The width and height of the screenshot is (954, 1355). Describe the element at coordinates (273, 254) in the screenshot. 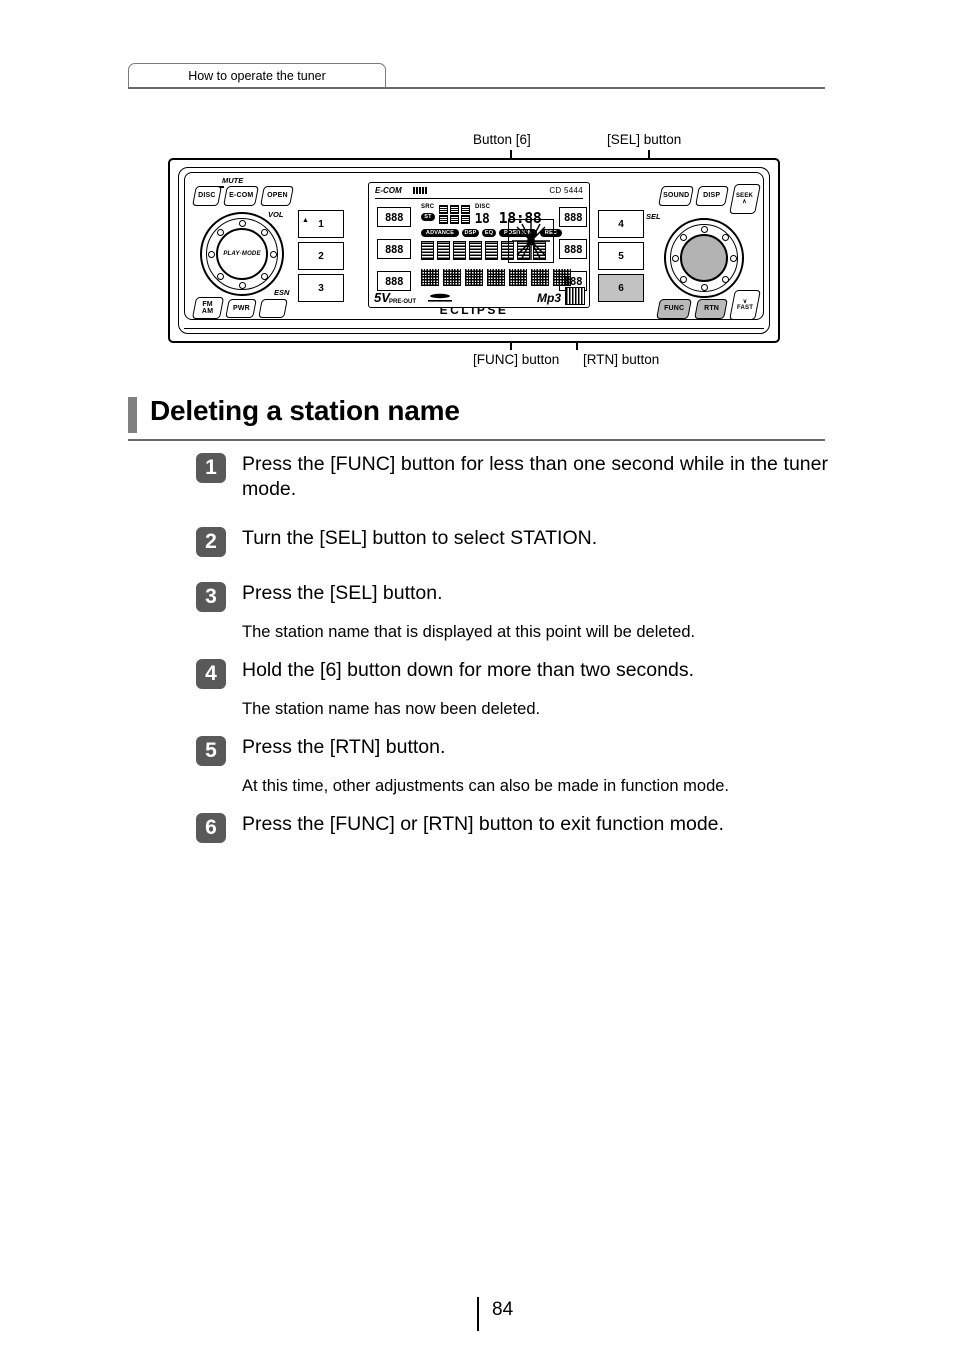

I see `knob-tick-e` at that location.